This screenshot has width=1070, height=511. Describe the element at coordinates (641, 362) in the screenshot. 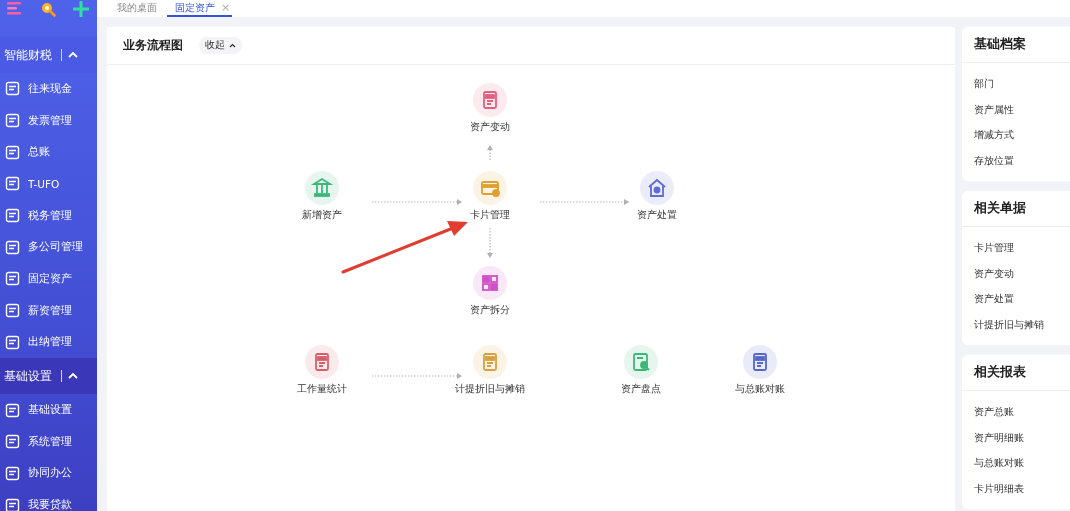

I see `magnifier-icon` at that location.